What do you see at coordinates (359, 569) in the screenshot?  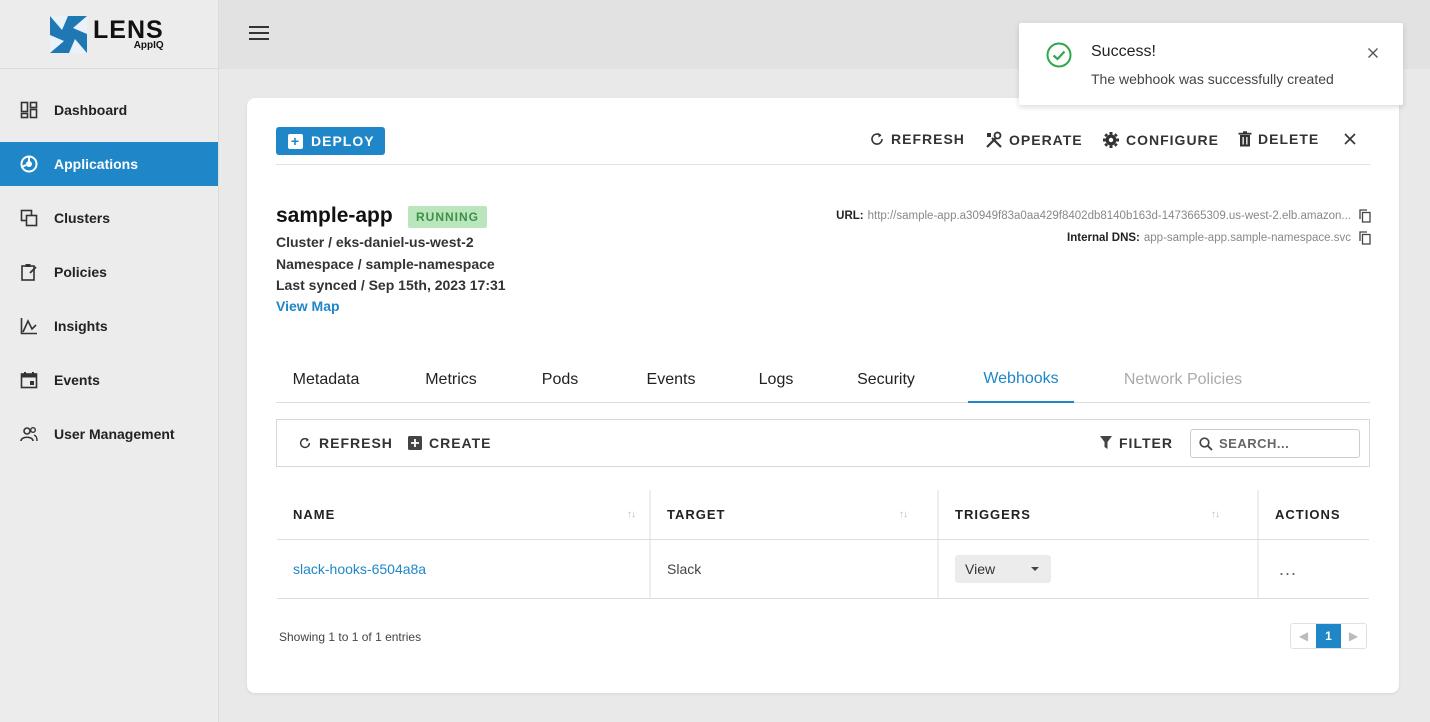 I see `webhook-name-link: slack-hooks-6504a8a` at bounding box center [359, 569].